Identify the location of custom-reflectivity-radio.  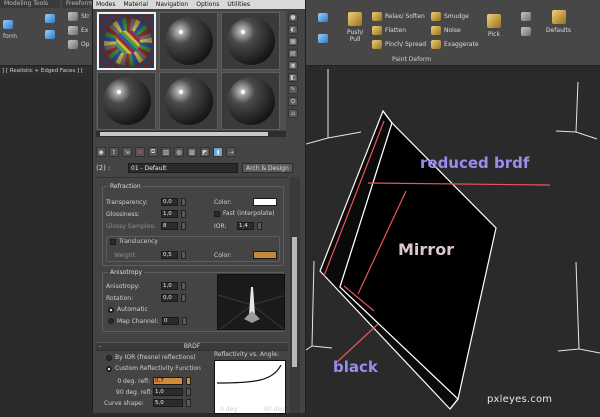
(109, 368).